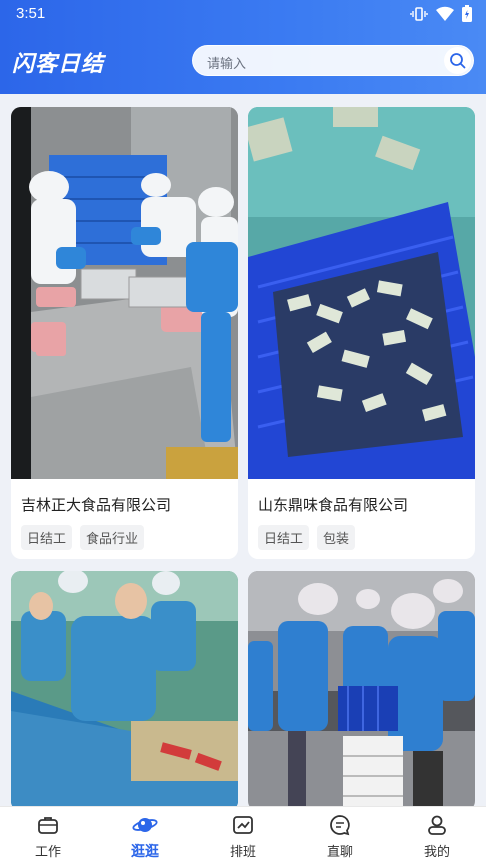 This screenshot has width=486, height=865. Describe the element at coordinates (437, 825) in the screenshot. I see `profile-icon` at that location.